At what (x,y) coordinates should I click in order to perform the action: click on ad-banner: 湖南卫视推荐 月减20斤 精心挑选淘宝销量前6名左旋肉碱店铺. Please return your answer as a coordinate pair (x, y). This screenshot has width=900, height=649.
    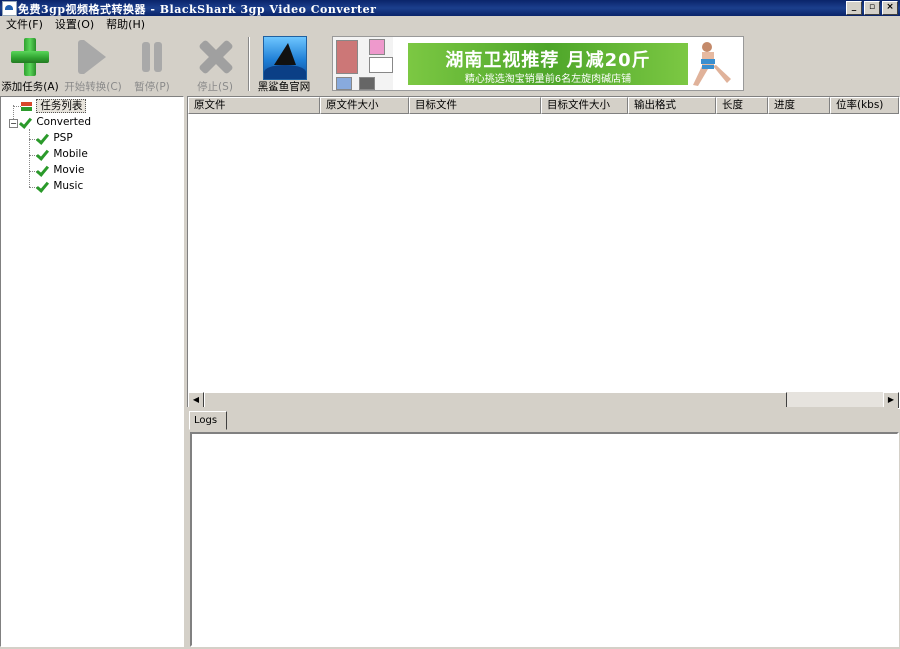
    Looking at the image, I should click on (538, 63).